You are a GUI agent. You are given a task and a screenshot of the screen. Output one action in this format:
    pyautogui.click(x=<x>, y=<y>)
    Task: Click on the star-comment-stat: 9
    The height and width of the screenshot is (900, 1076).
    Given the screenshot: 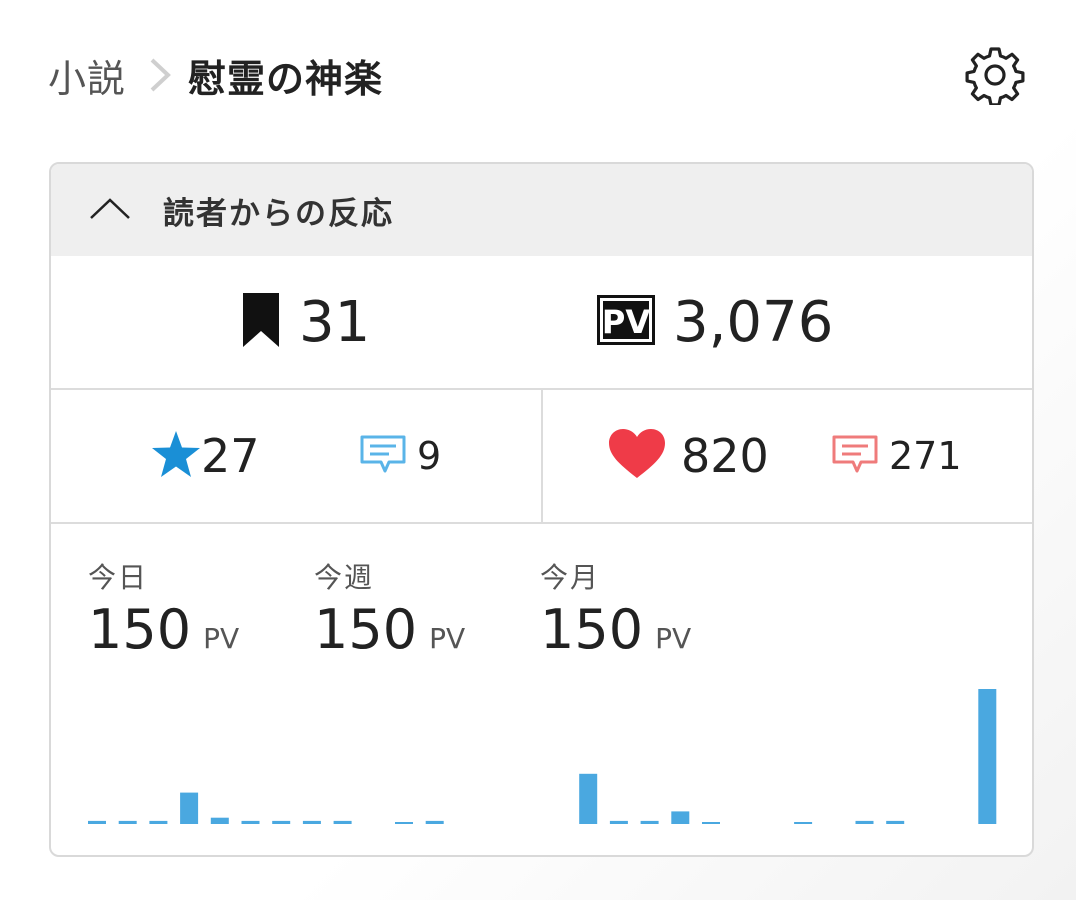 What is the action you would take?
    pyautogui.click(x=400, y=456)
    